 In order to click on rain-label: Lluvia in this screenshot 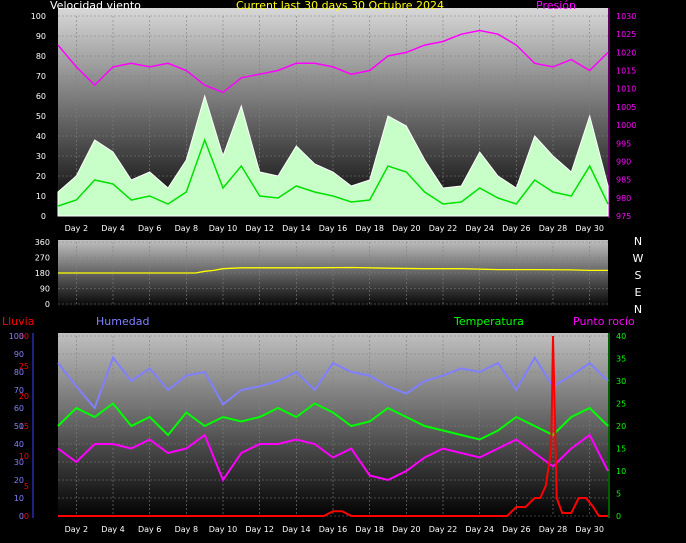, I will do `click(18, 321)`.